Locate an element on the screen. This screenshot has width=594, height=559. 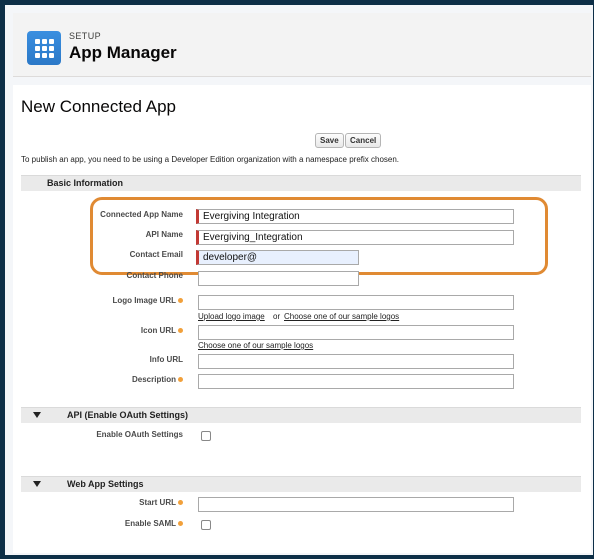
logo-image-url-input is located at coordinates (356, 302).